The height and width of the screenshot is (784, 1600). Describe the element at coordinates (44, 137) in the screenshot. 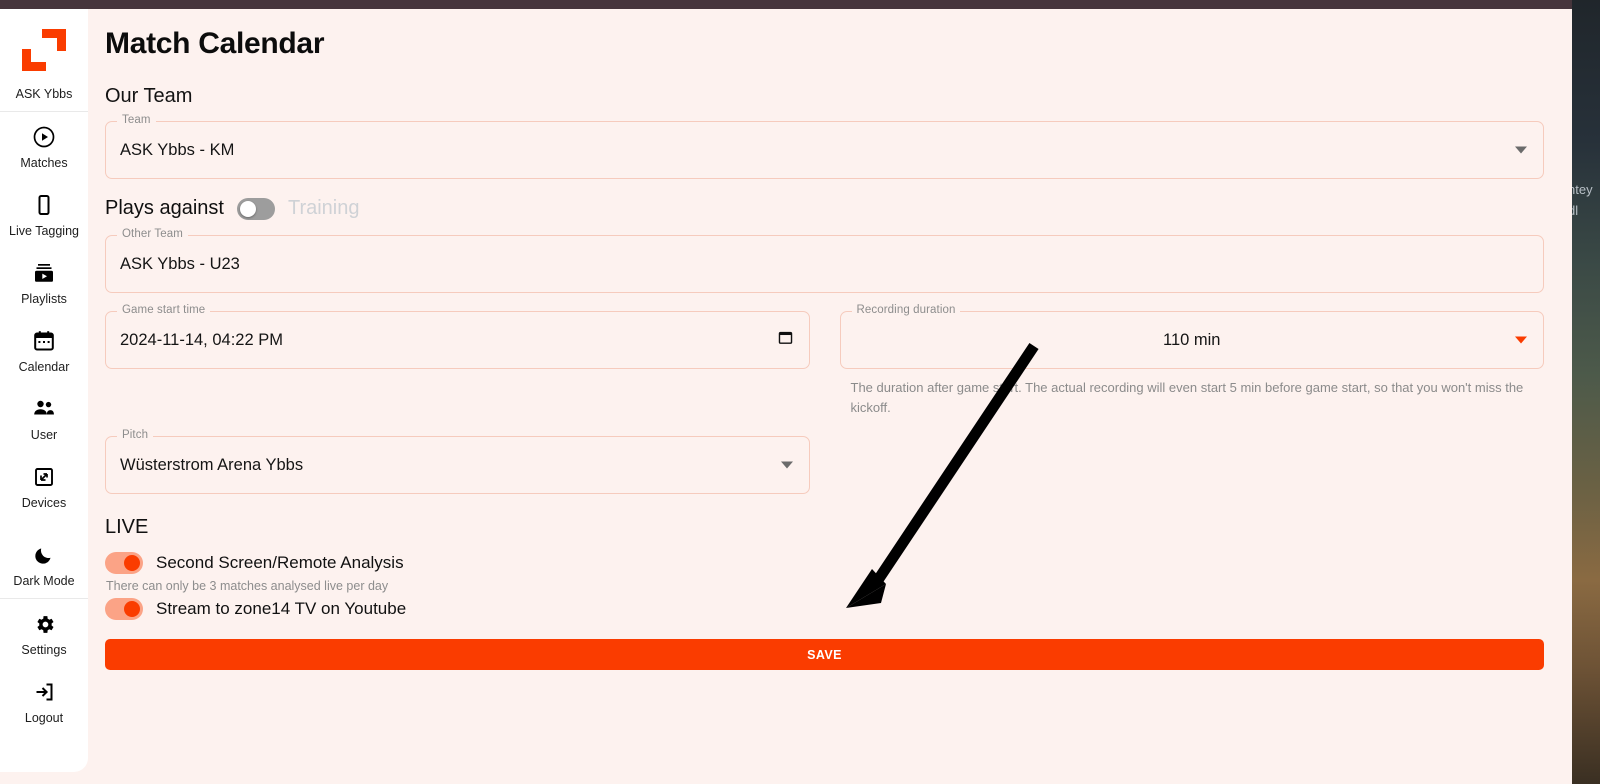

I see `play-circle-icon` at that location.